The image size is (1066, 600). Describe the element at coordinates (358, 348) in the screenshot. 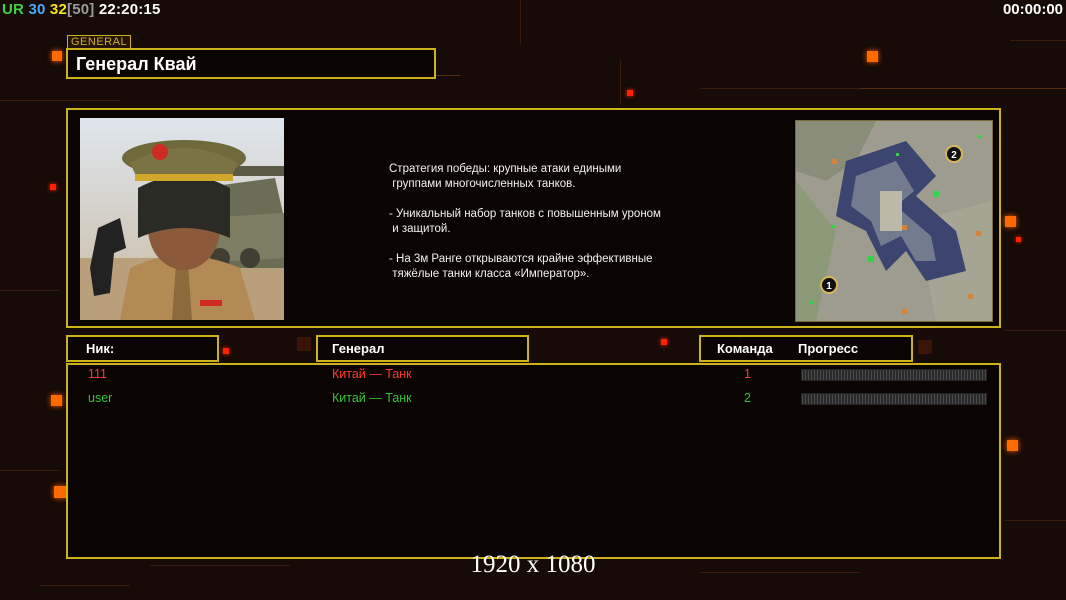

I see `column-header-general-label: Генерал` at that location.